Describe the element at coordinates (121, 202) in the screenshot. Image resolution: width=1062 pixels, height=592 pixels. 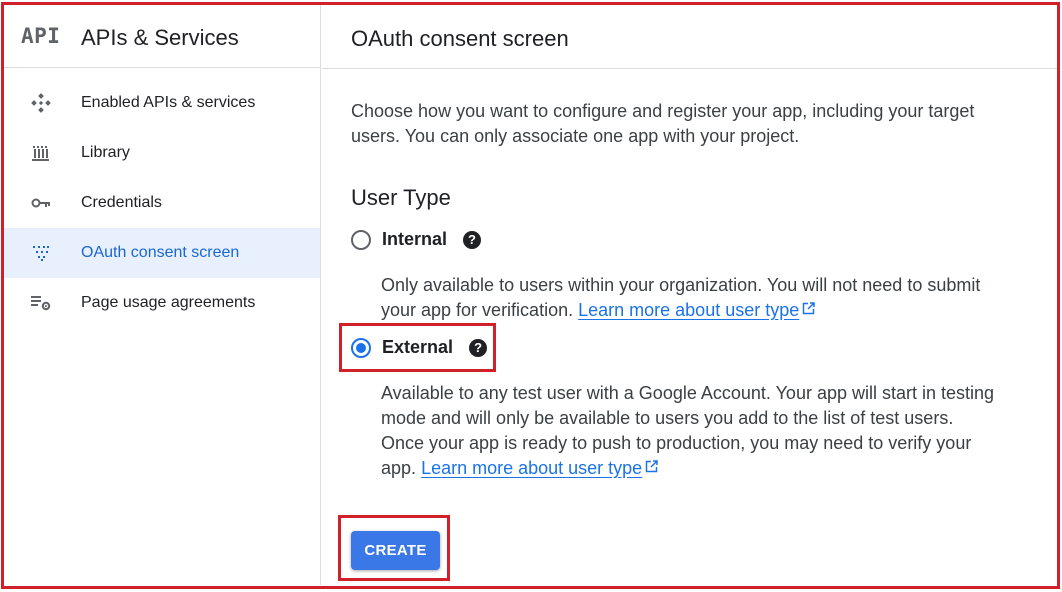
I see `sidebar-item-label: Credentials` at that location.